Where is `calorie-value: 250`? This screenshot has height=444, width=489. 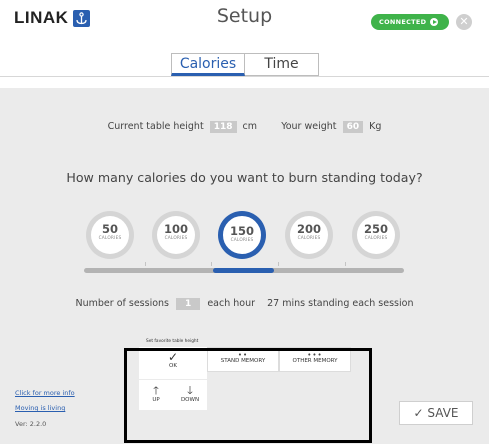 calorie-value: 250 is located at coordinates (375, 229).